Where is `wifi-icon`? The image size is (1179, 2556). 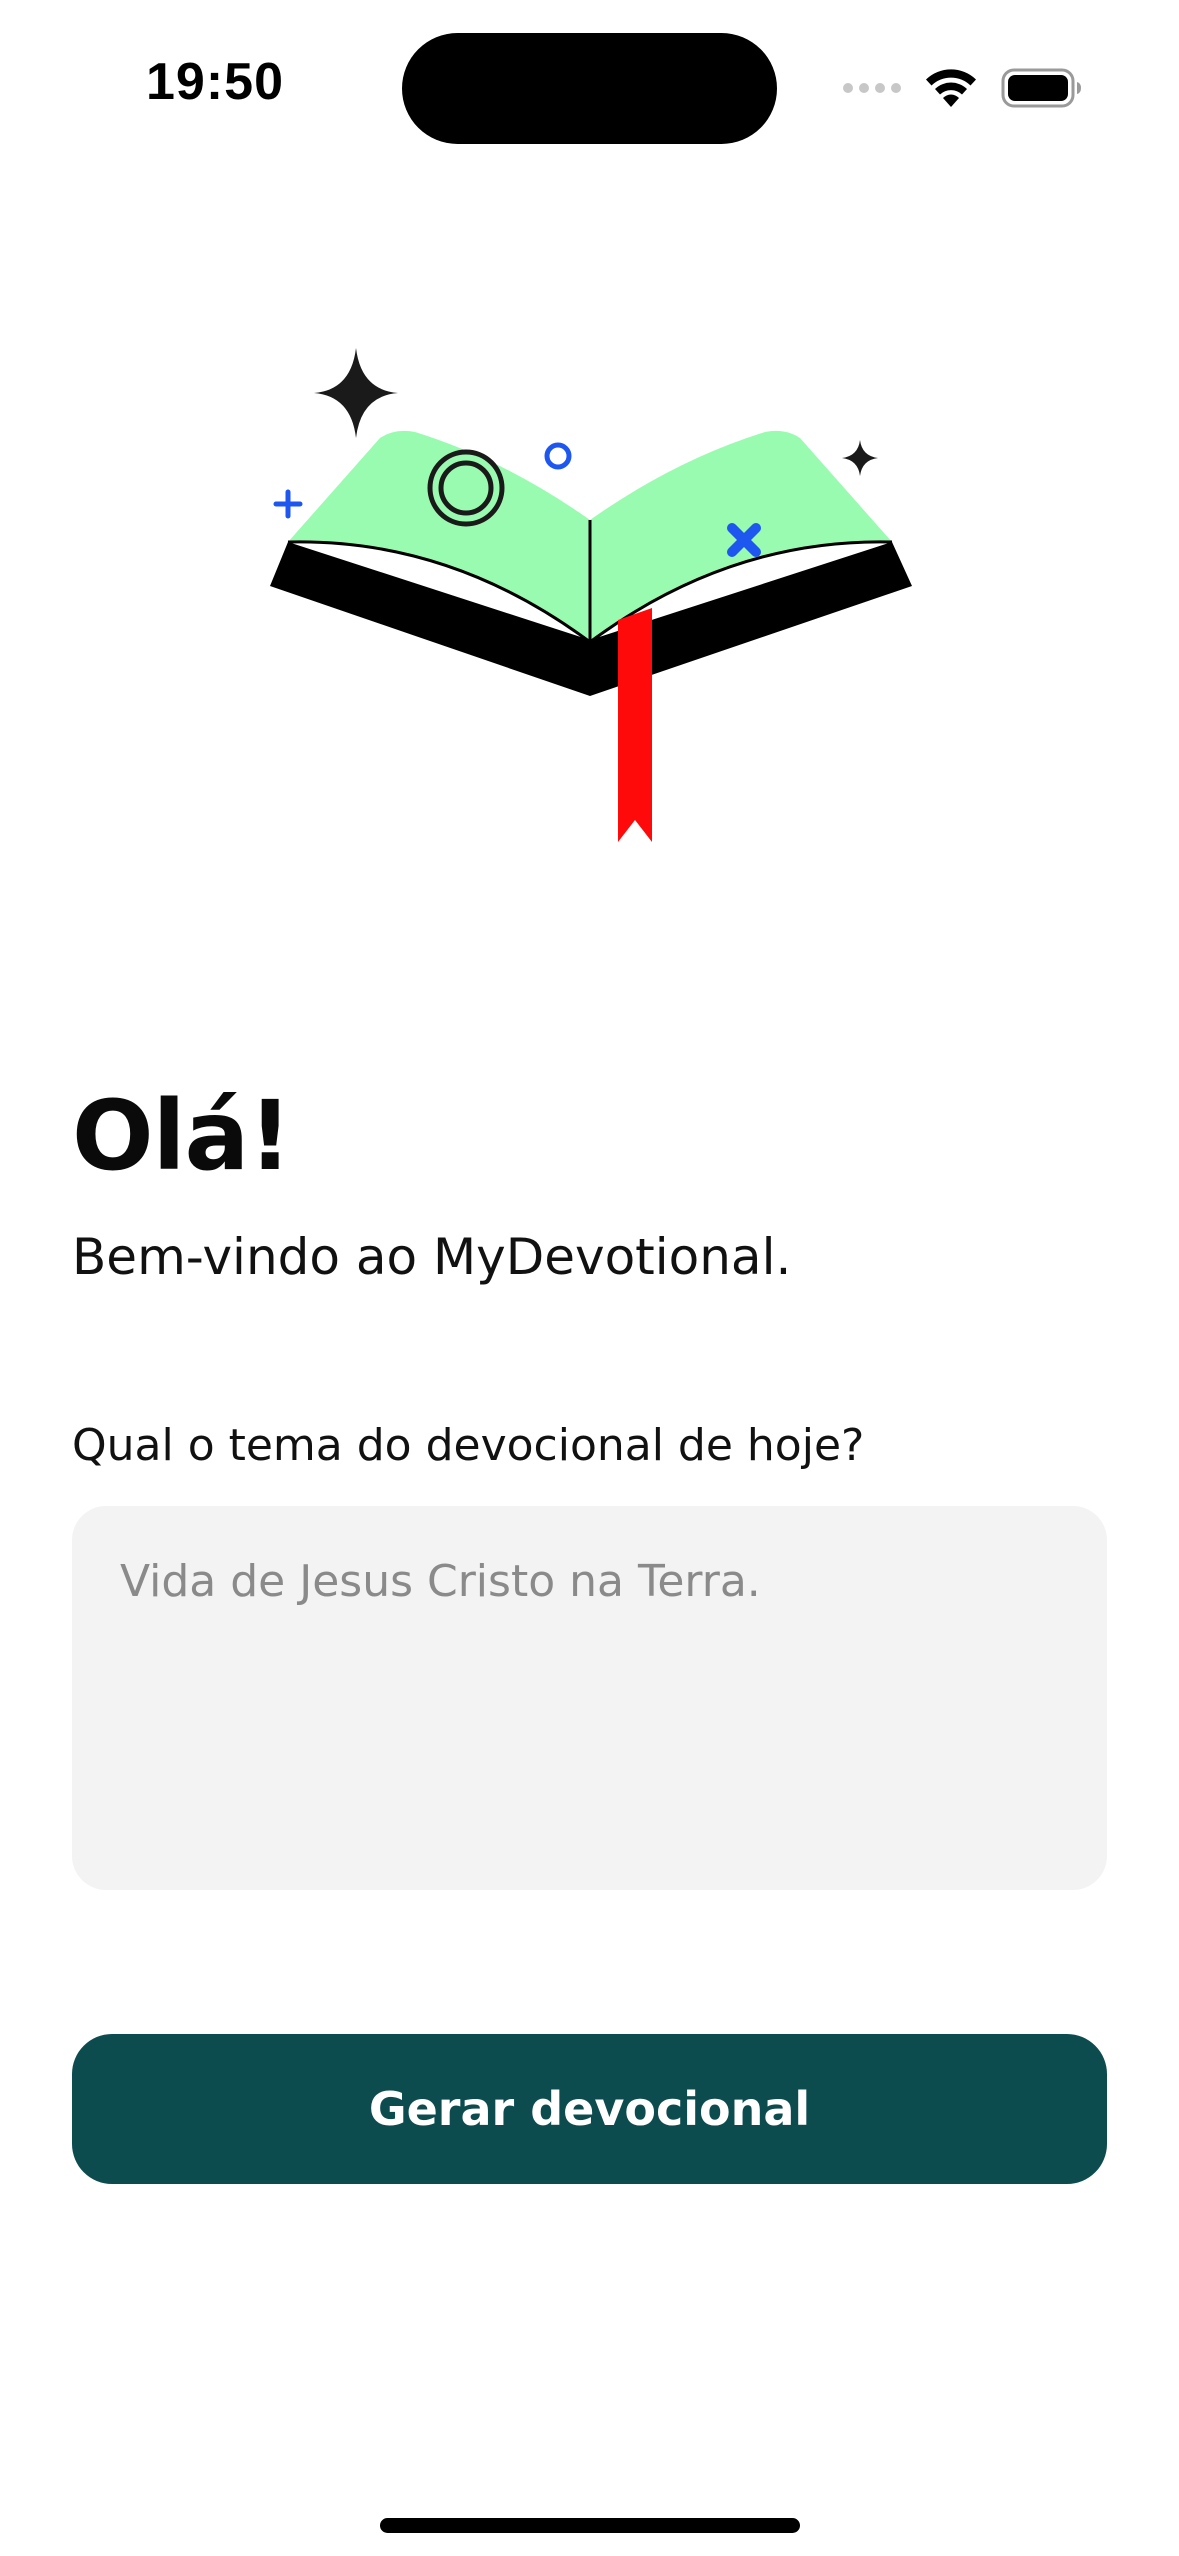 wifi-icon is located at coordinates (951, 88).